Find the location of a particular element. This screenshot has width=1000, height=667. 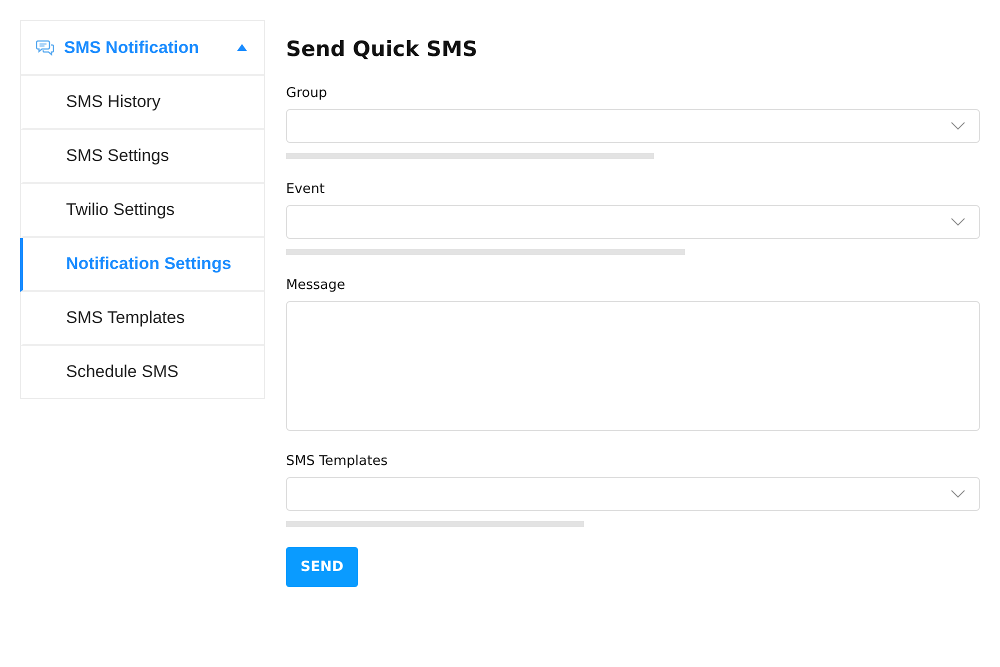

sidebar-item: SMS Settings is located at coordinates (142, 157).